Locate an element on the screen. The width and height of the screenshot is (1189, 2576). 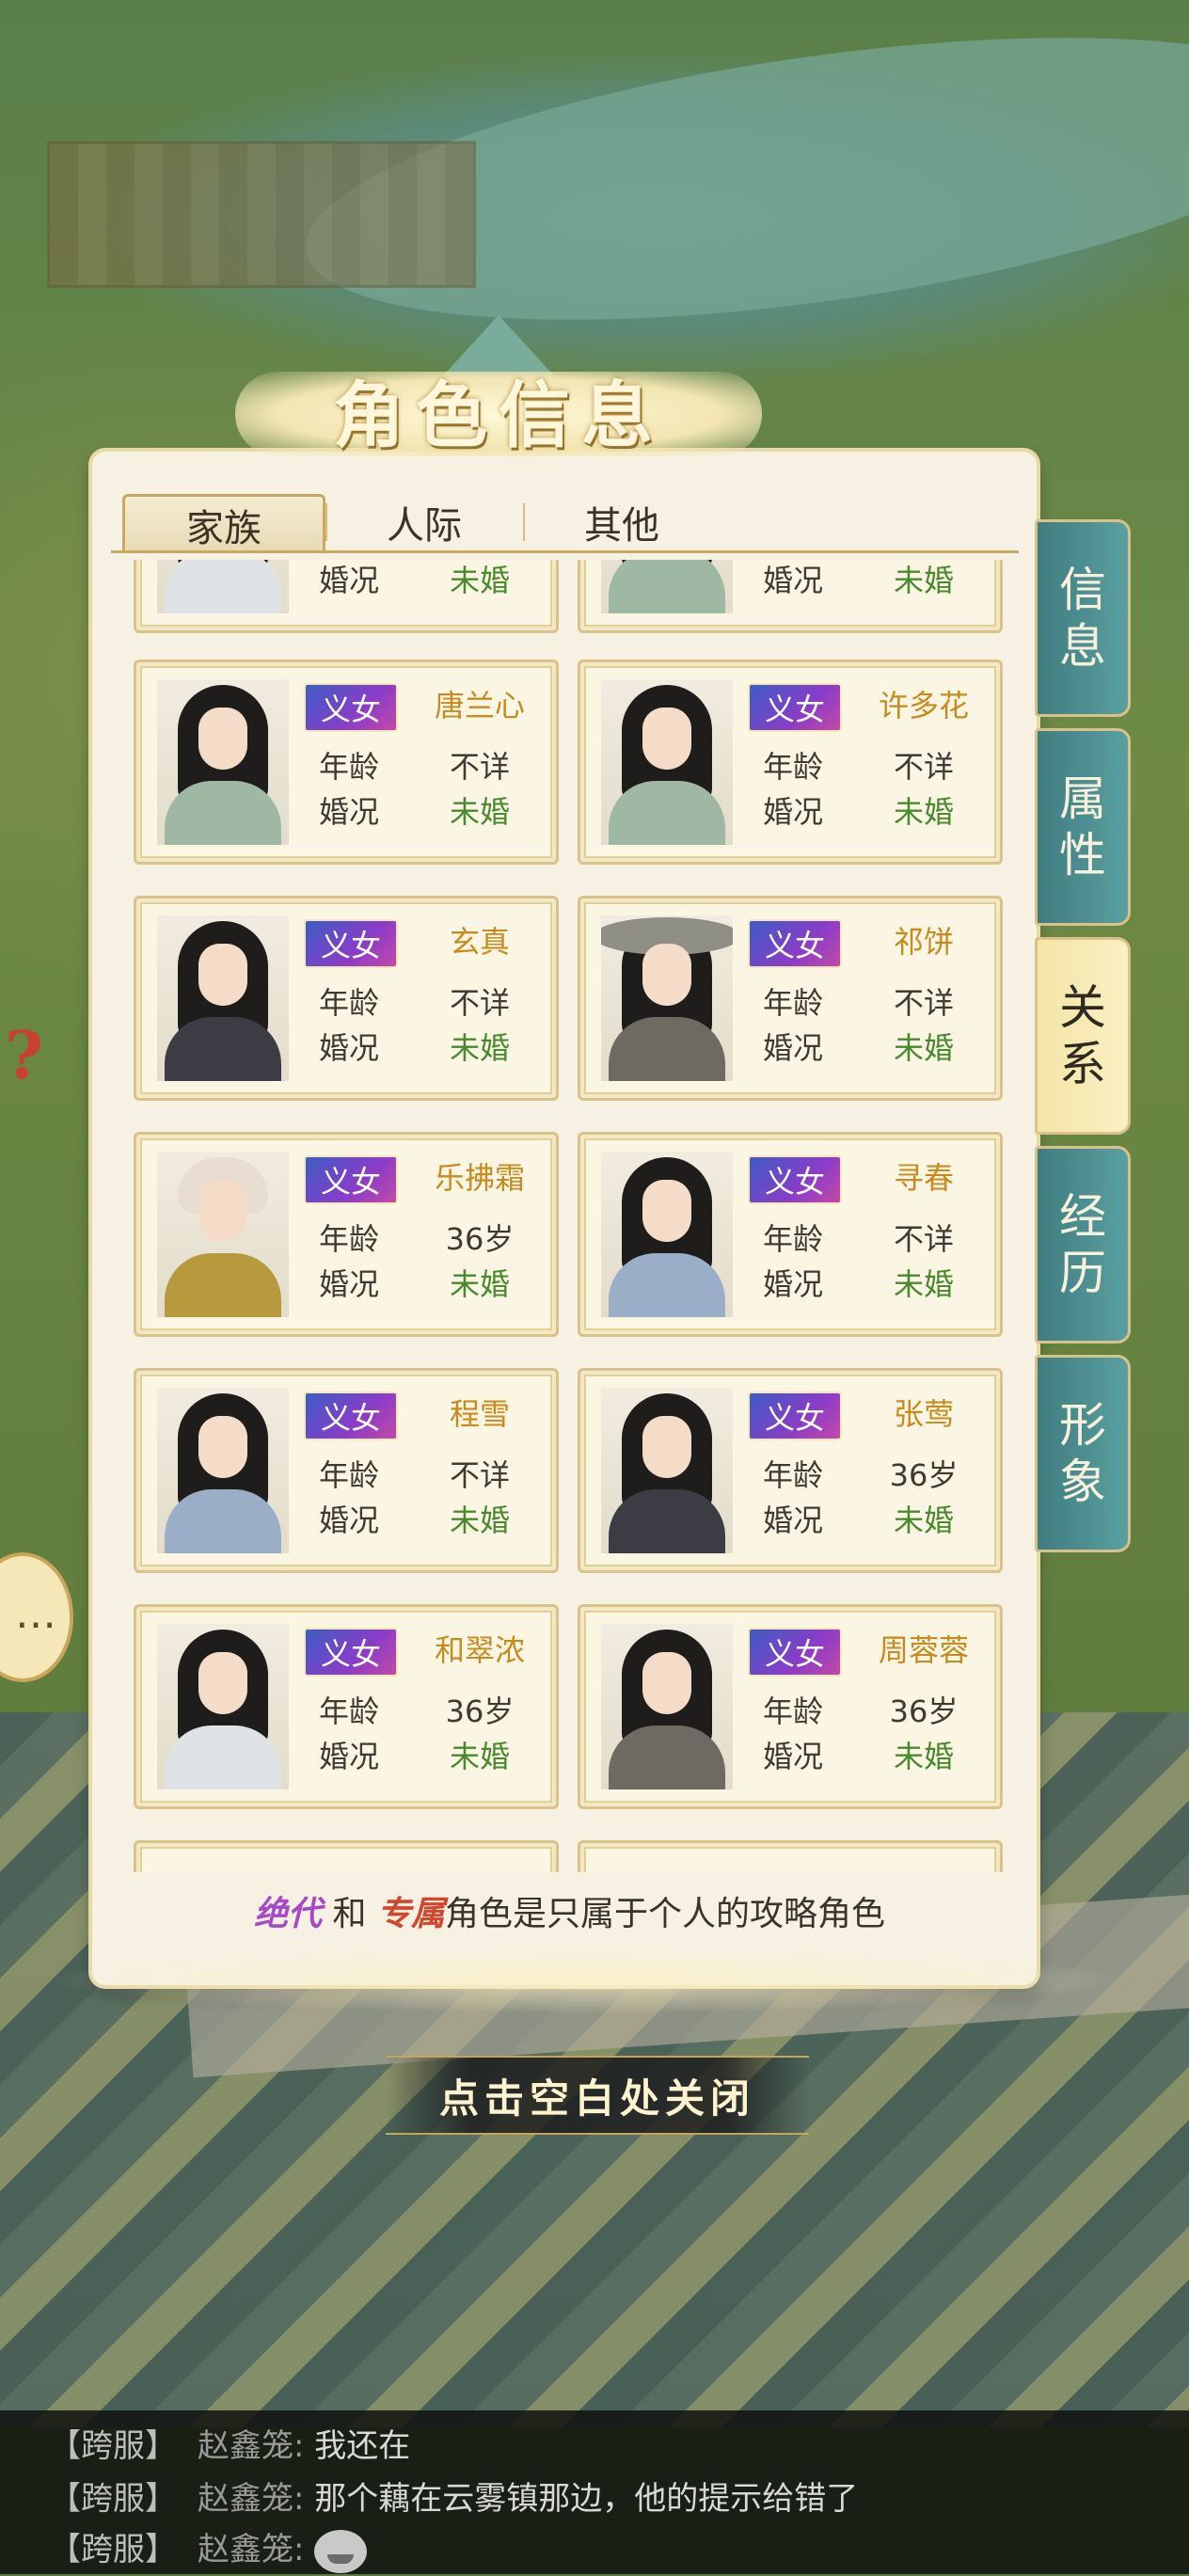
character-card: 义女 乐拂霜 年龄 36岁 婚况 未婚 is located at coordinates (346, 1234).